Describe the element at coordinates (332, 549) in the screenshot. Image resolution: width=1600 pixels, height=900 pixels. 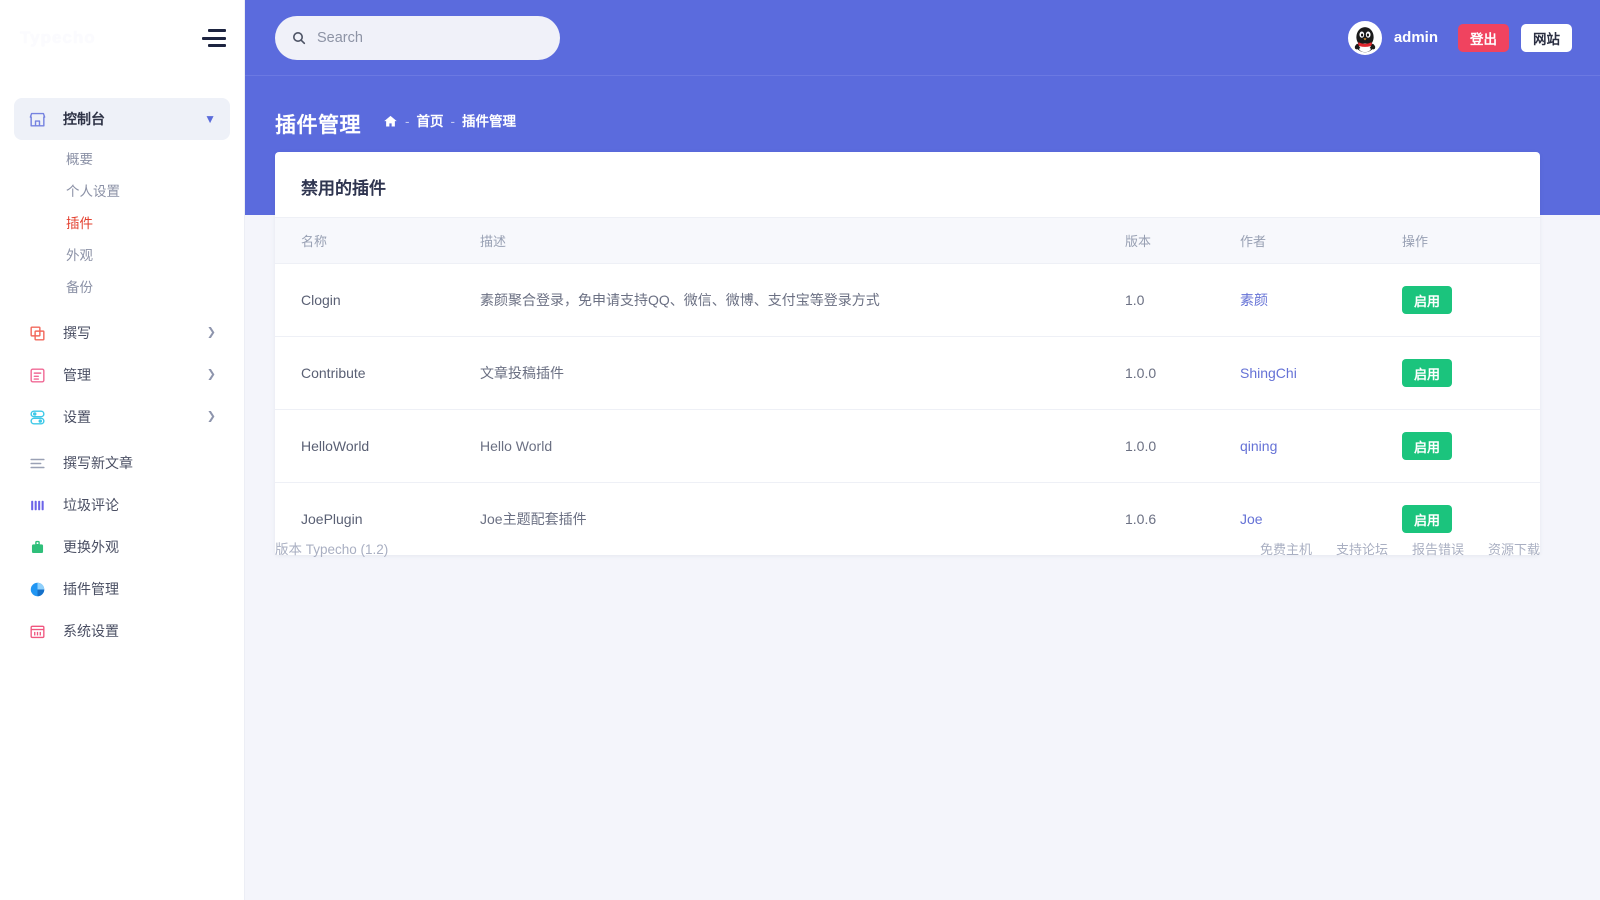
I see `footer-version: 版本 Typecho (1.2)` at that location.